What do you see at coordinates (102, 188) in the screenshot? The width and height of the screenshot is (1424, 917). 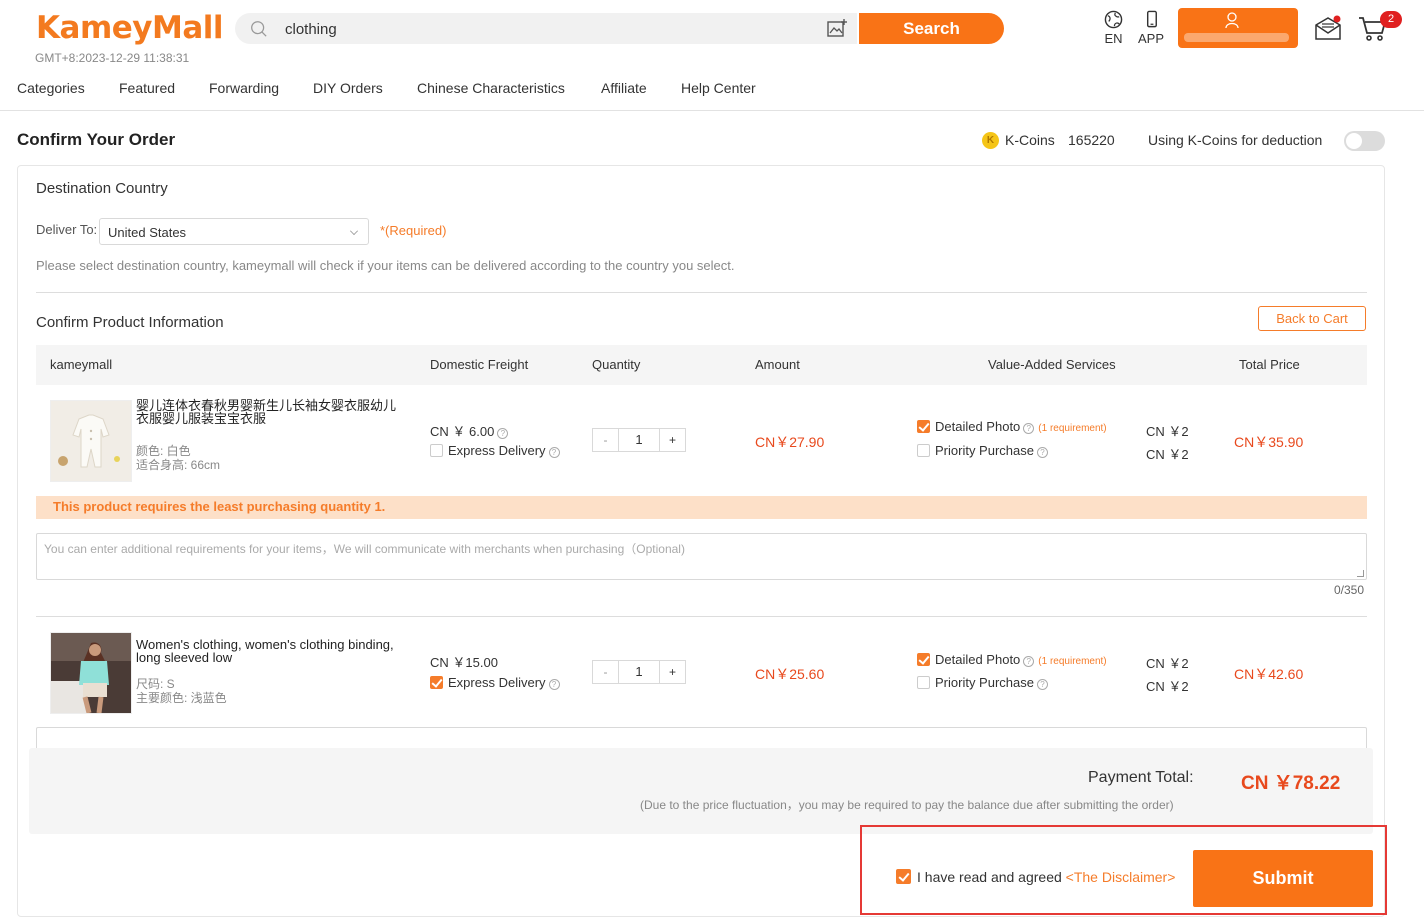 I see `destination-title: Destination Country` at bounding box center [102, 188].